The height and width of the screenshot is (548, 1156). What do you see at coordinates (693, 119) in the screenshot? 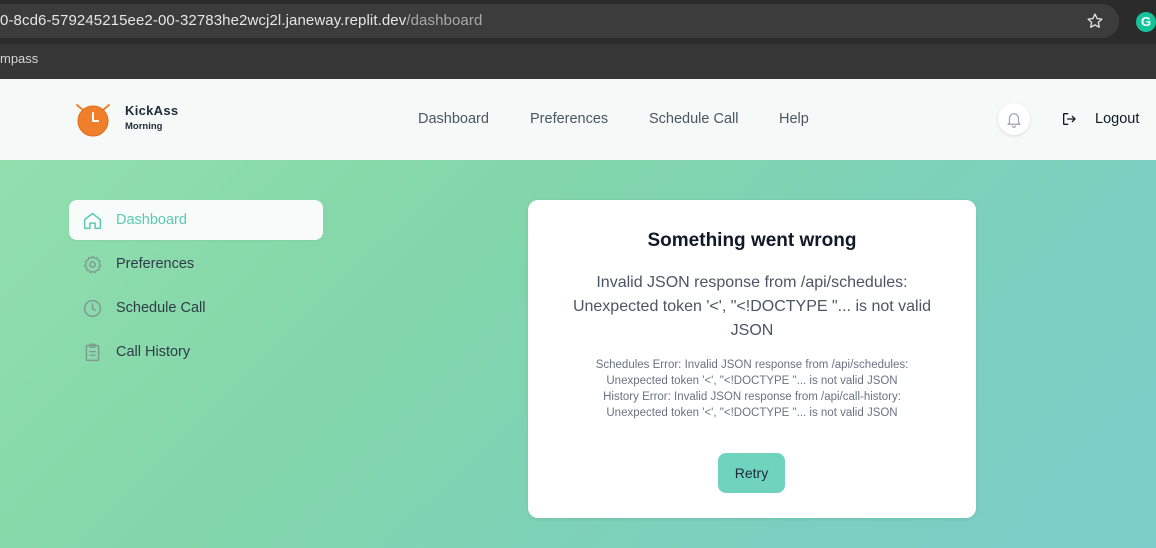
I see `nav-schedule-call: Schedule Call` at bounding box center [693, 119].